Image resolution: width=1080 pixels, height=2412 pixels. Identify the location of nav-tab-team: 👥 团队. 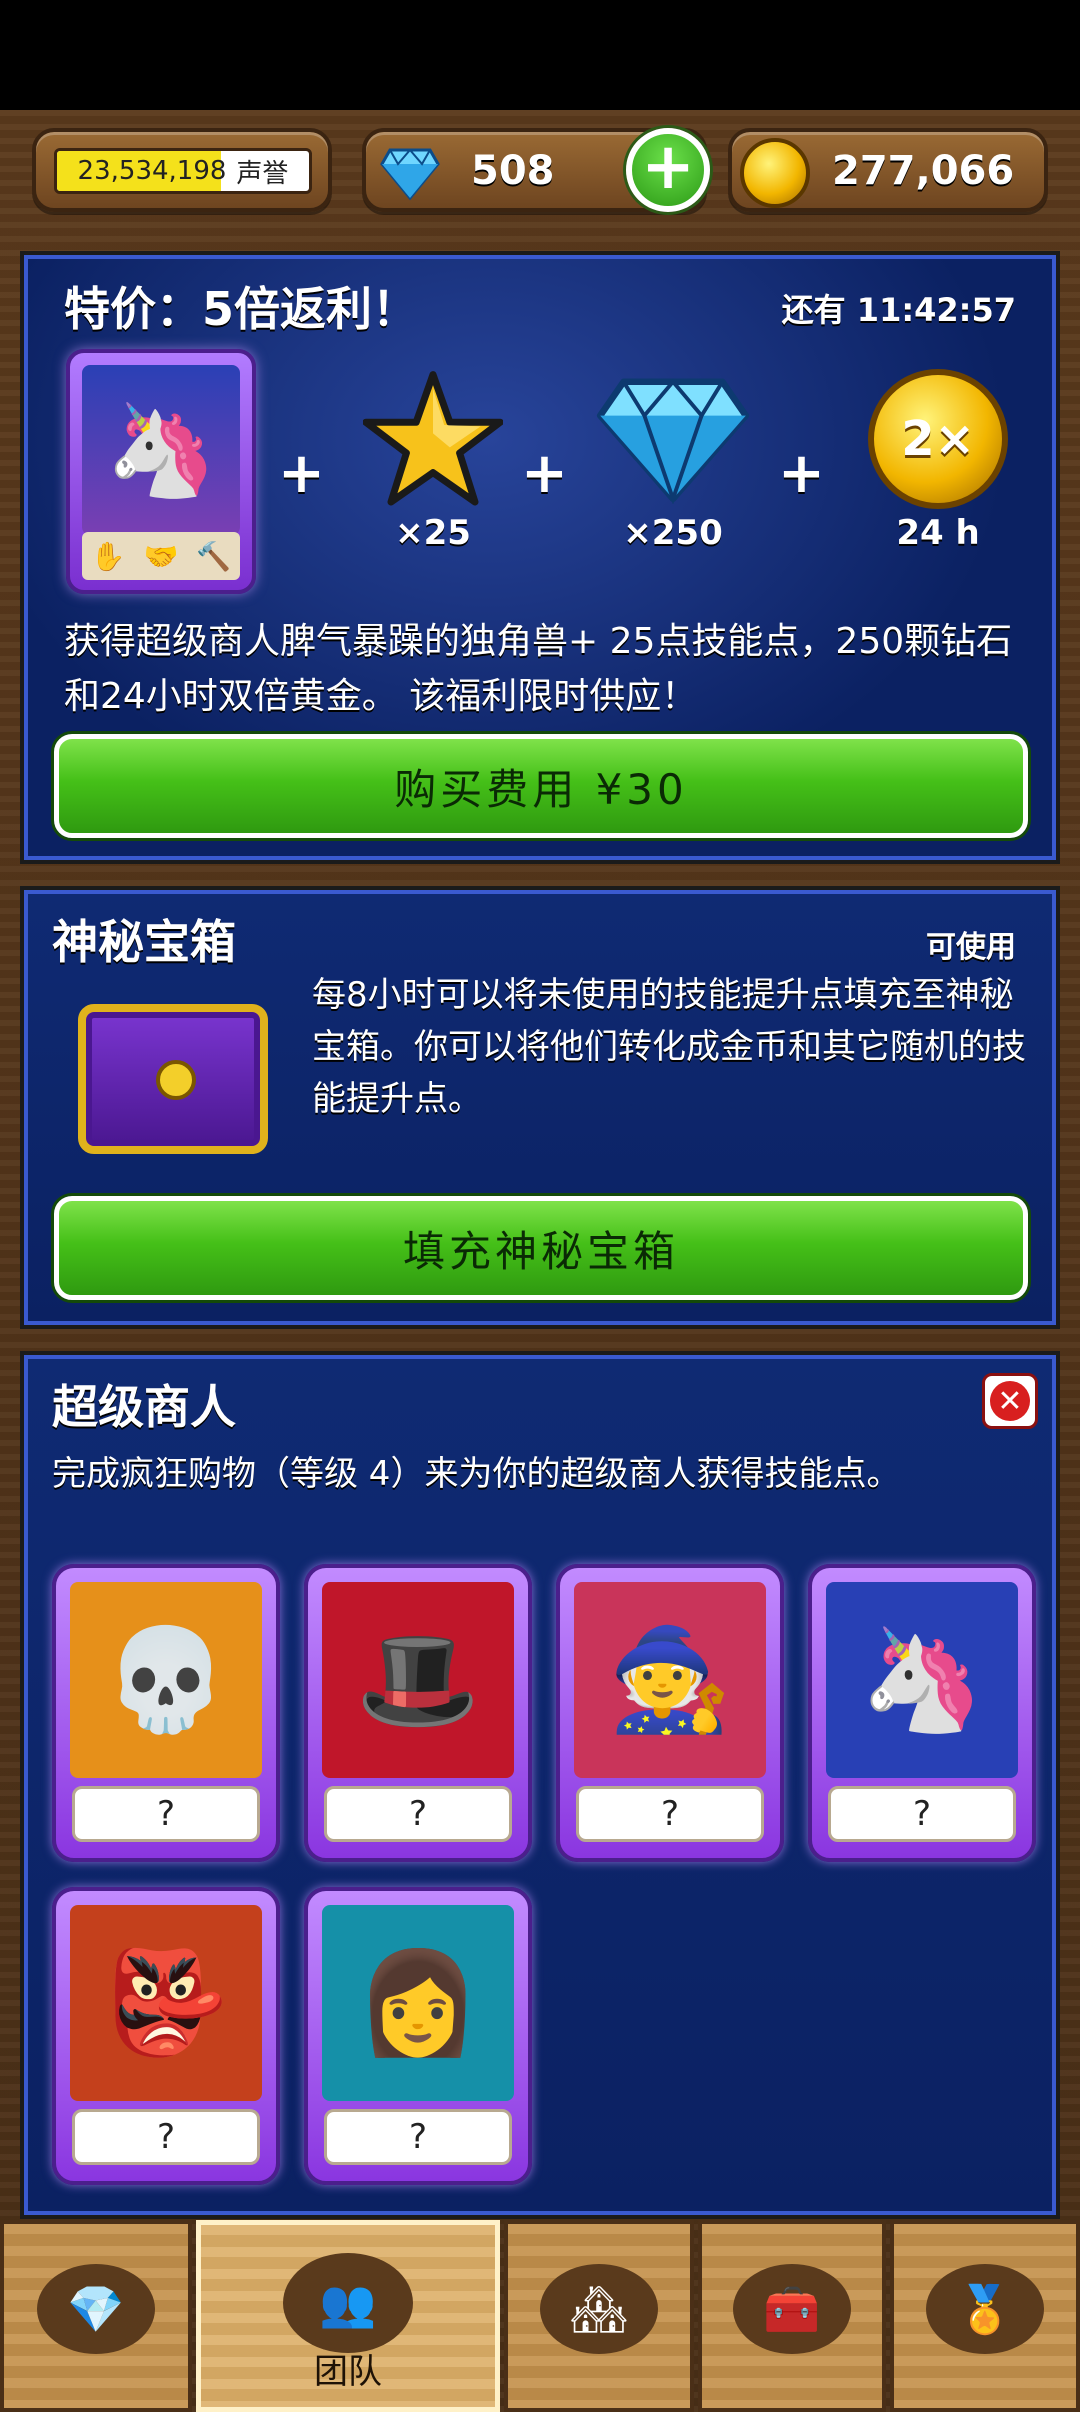
(348, 2316).